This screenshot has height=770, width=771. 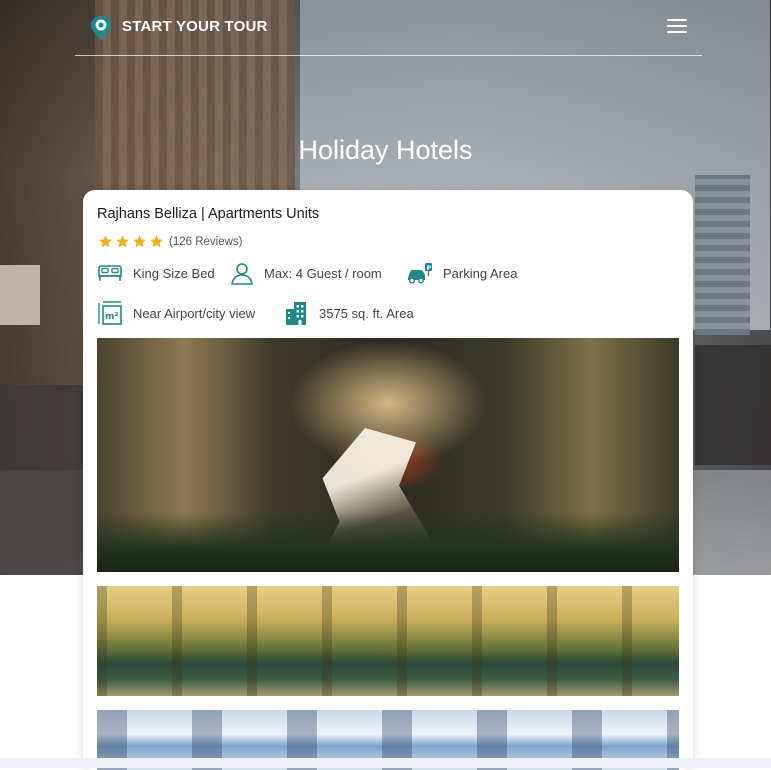 I want to click on hero-background-tower, so click(x=722, y=255).